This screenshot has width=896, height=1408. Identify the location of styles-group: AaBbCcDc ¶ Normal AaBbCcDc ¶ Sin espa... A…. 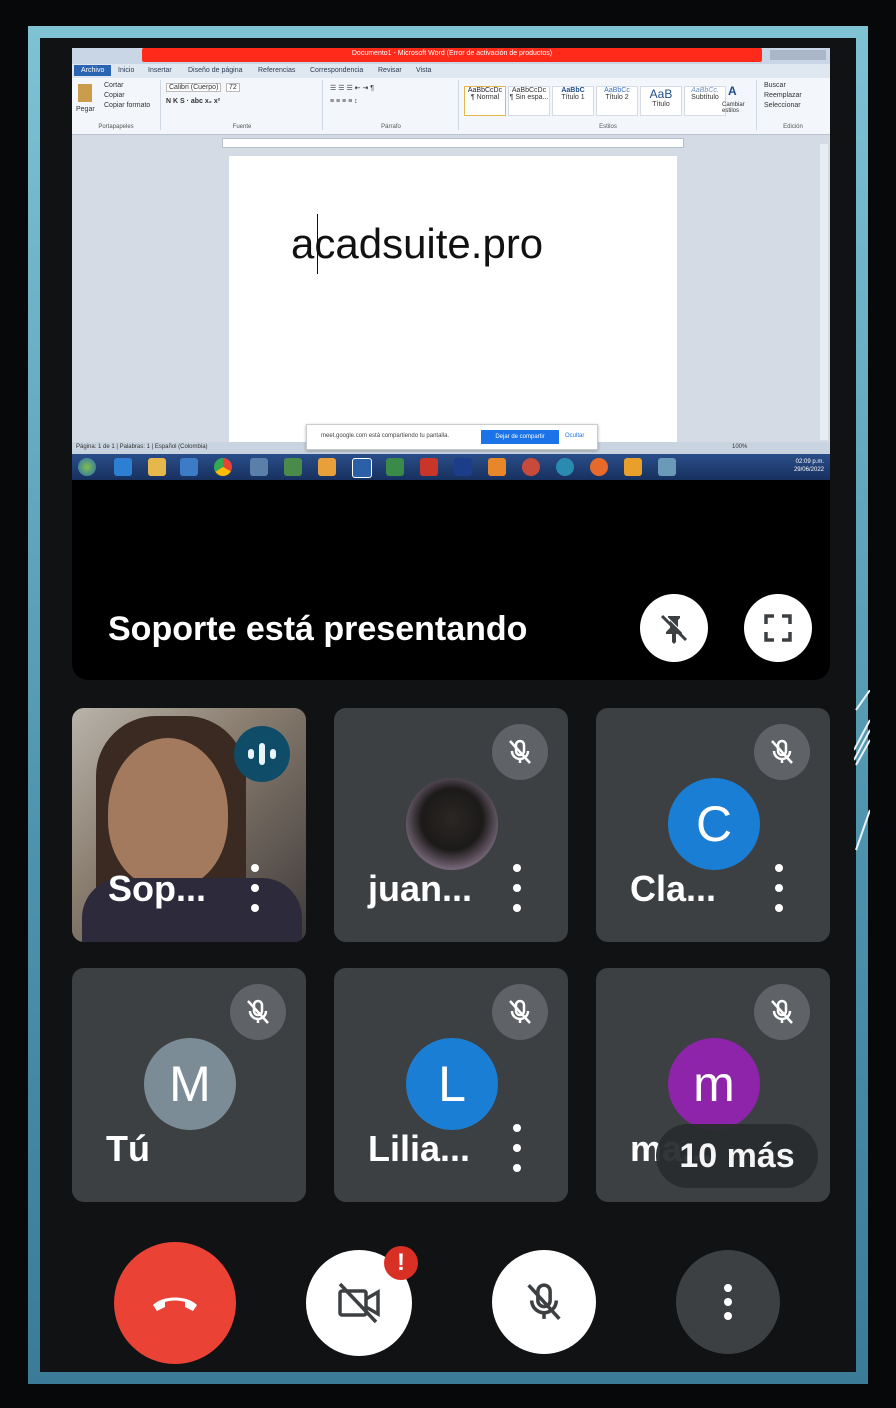
(608, 105).